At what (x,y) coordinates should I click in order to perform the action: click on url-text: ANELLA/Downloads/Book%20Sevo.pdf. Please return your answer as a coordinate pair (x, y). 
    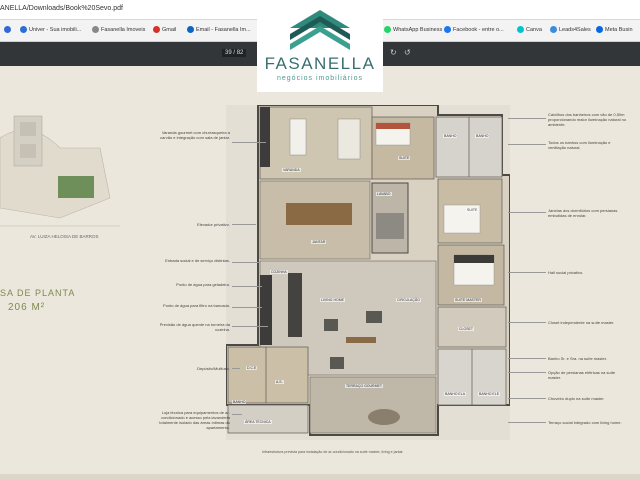
    Looking at the image, I should click on (61, 8).